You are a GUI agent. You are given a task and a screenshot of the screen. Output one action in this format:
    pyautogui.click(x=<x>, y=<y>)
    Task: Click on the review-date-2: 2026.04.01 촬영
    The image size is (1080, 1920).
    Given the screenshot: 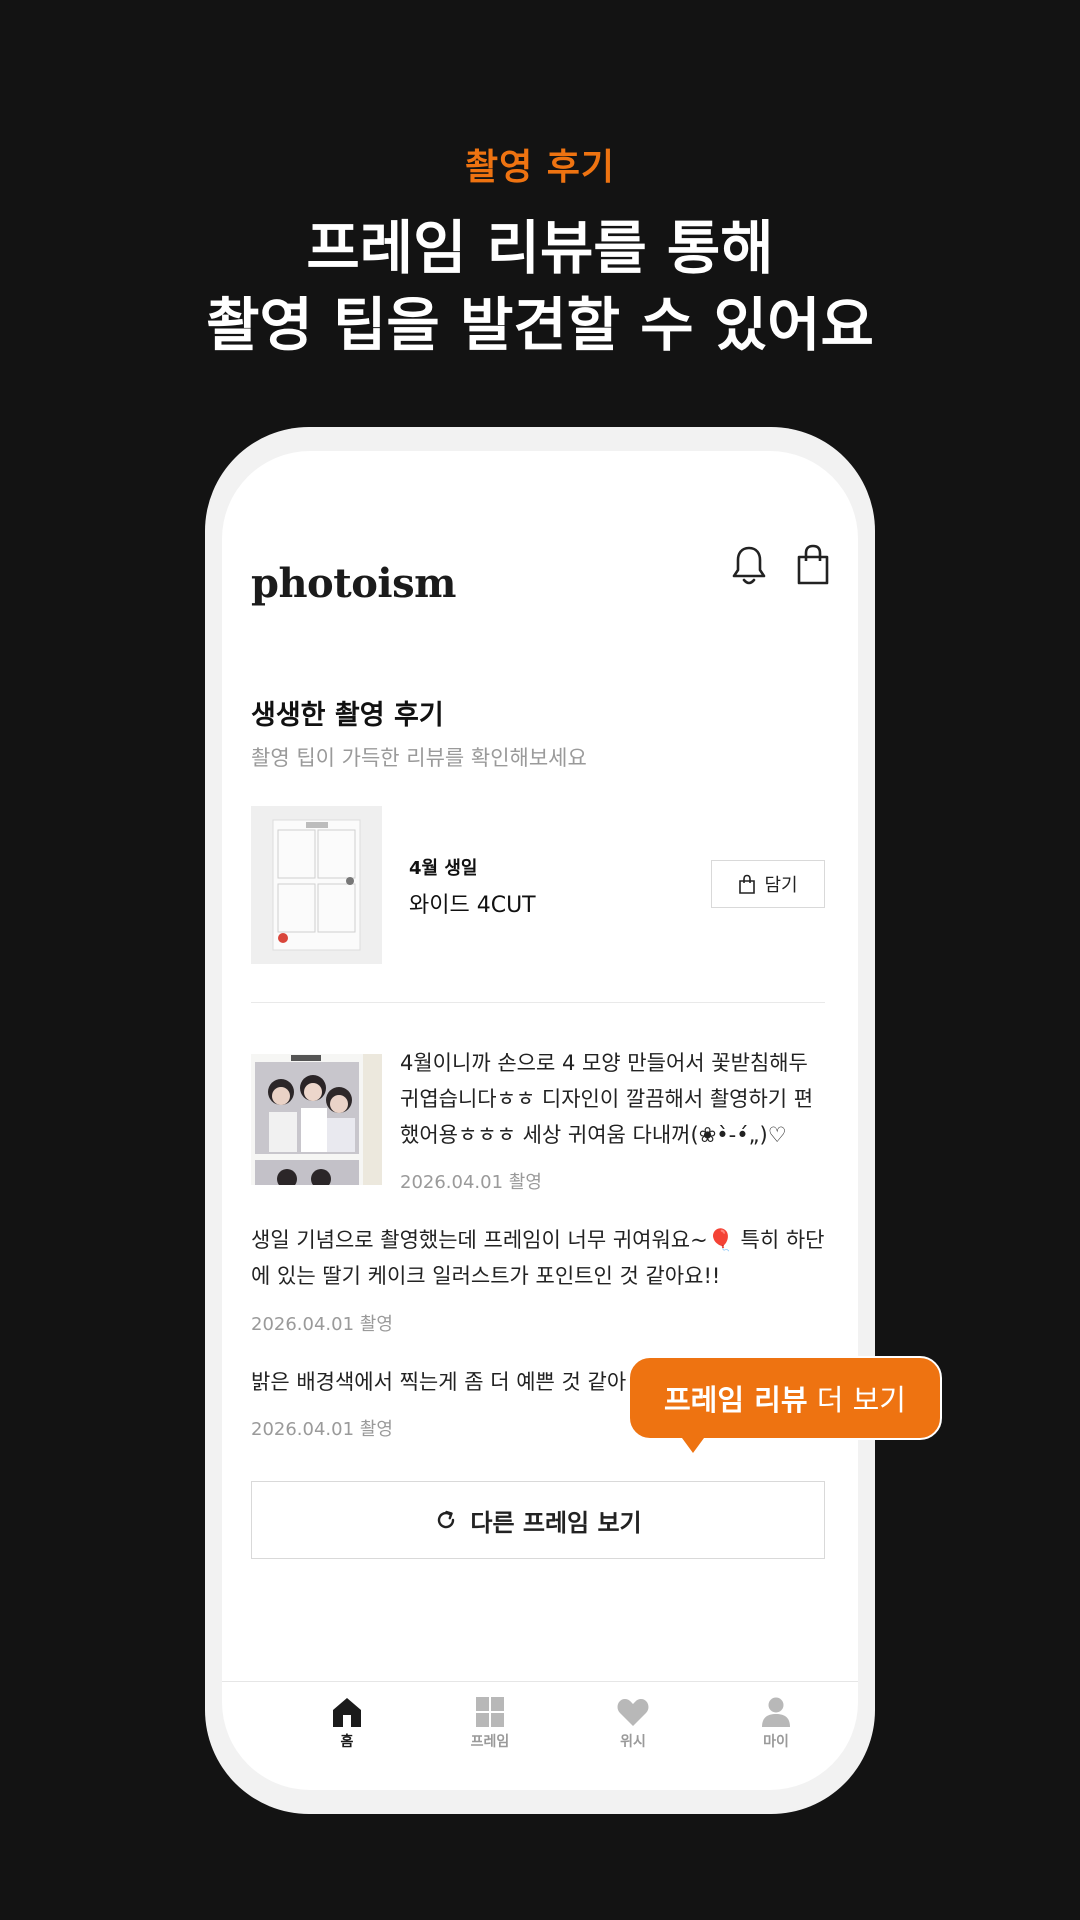 What is the action you would take?
    pyautogui.click(x=322, y=1324)
    